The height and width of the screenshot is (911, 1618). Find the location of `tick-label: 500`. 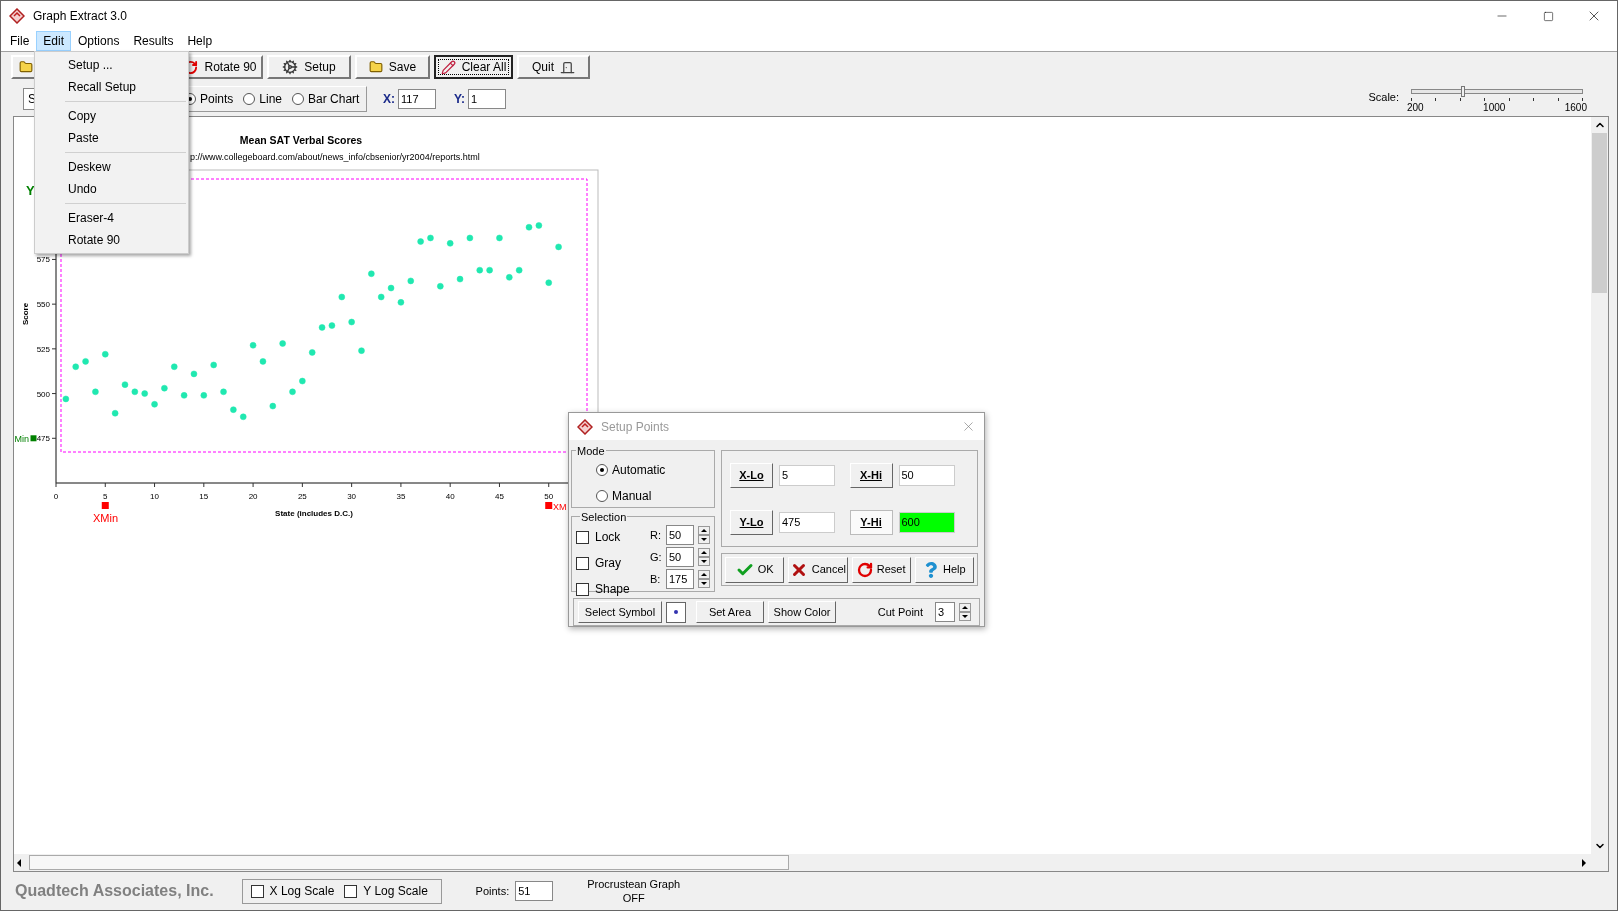

tick-label: 500 is located at coordinates (43, 394).